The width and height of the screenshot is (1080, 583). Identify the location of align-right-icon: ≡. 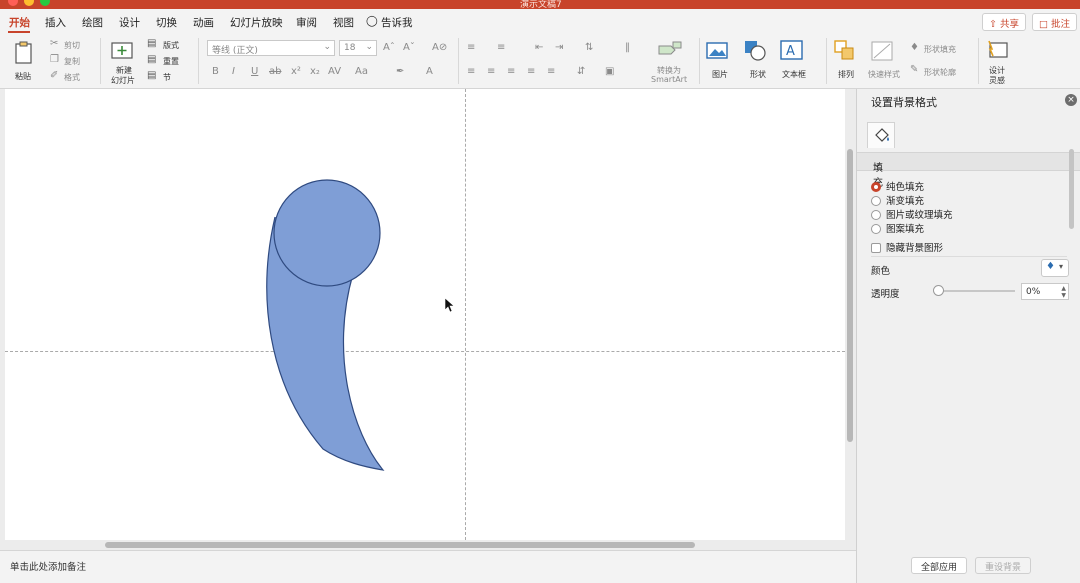
(511, 71).